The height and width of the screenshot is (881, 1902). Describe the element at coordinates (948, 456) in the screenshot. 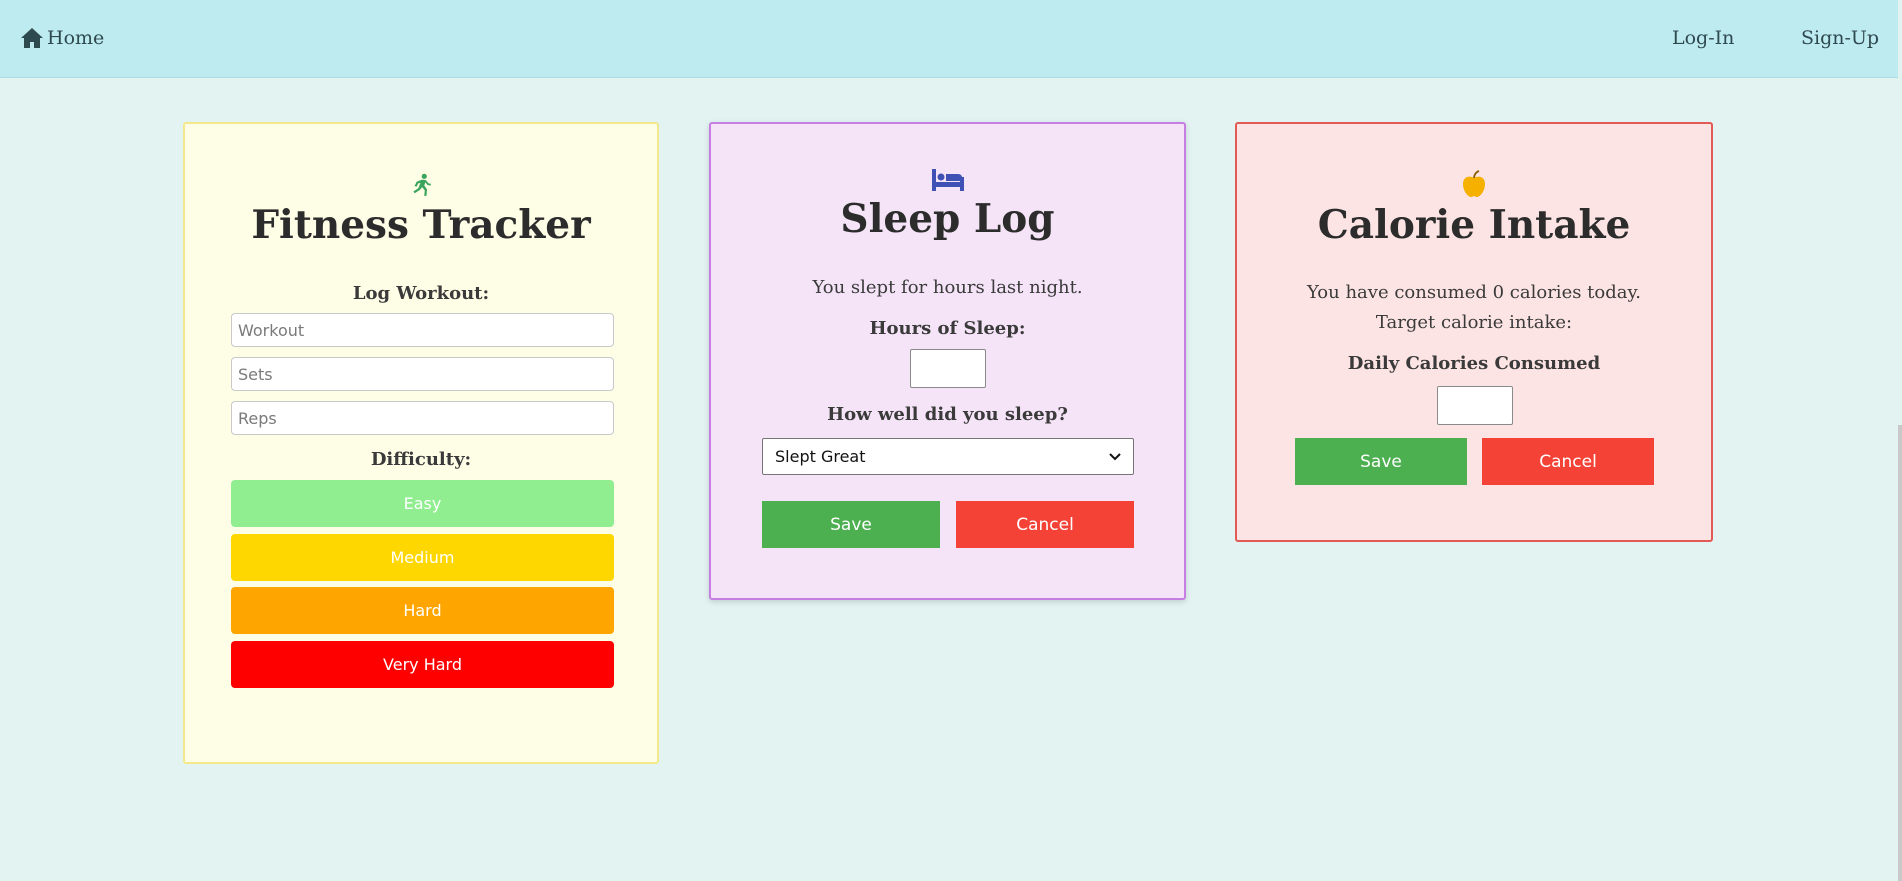

I see `sleep-quality-select: Slept Great` at that location.